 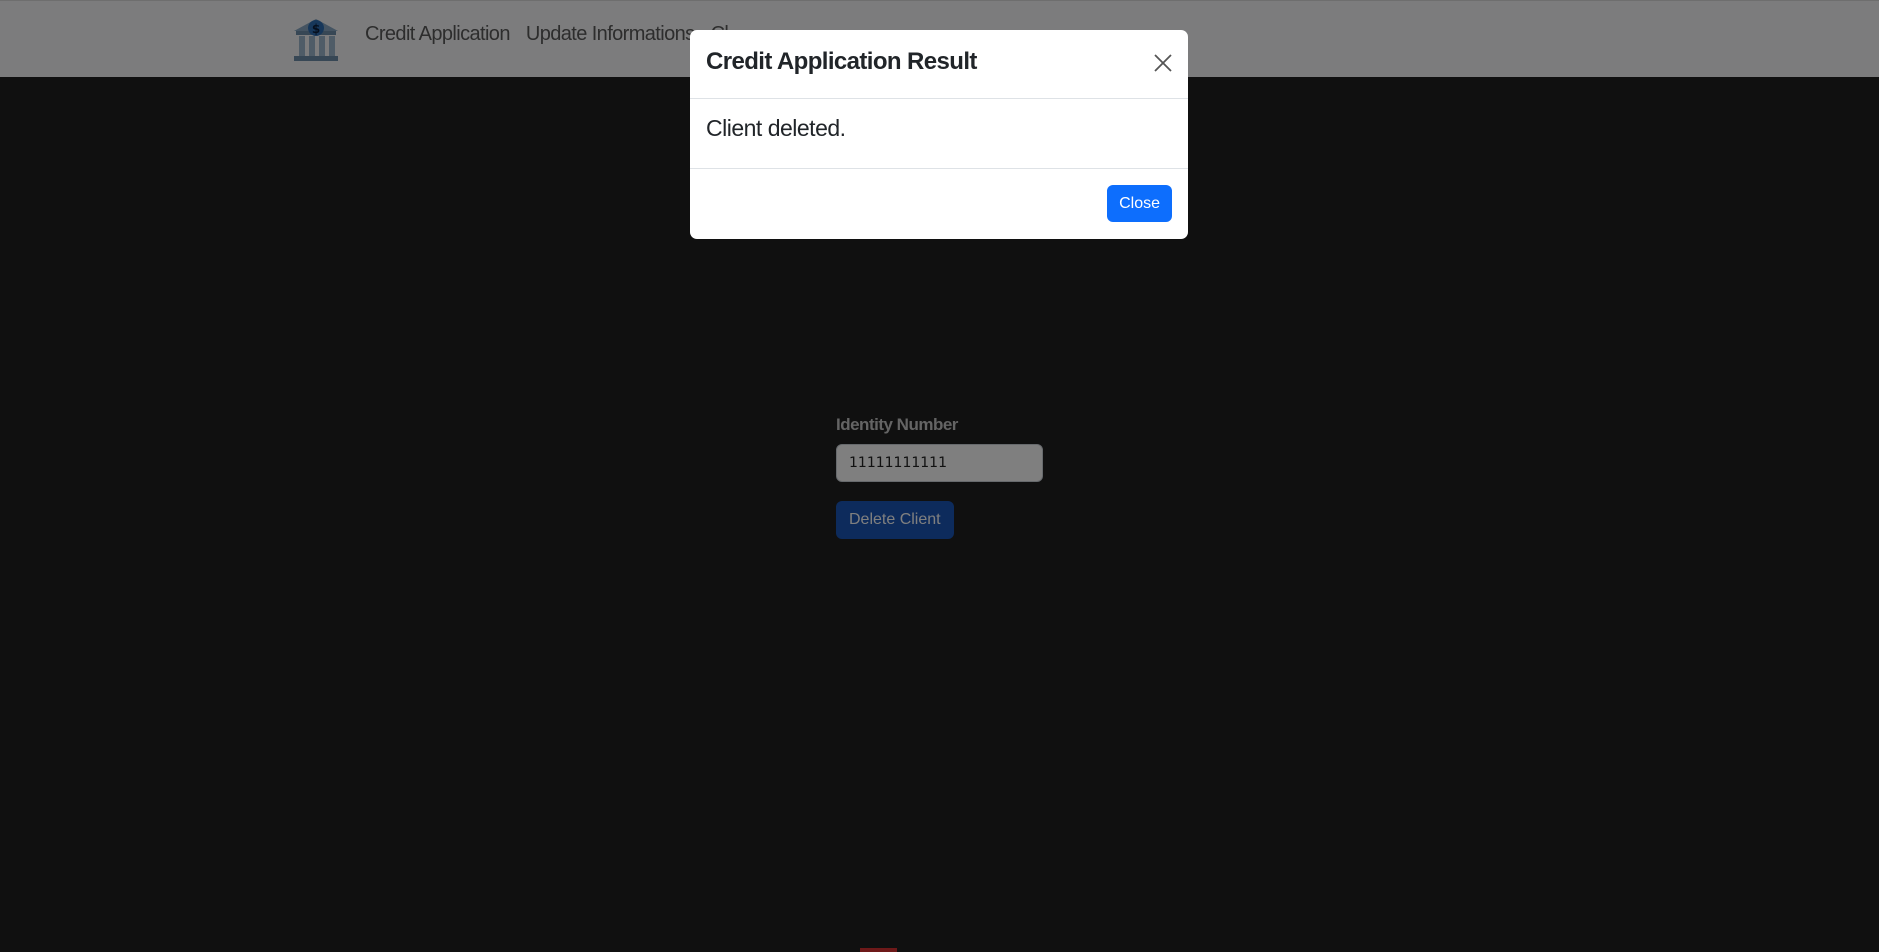 I want to click on modal-body: Client deleted., so click(x=939, y=134).